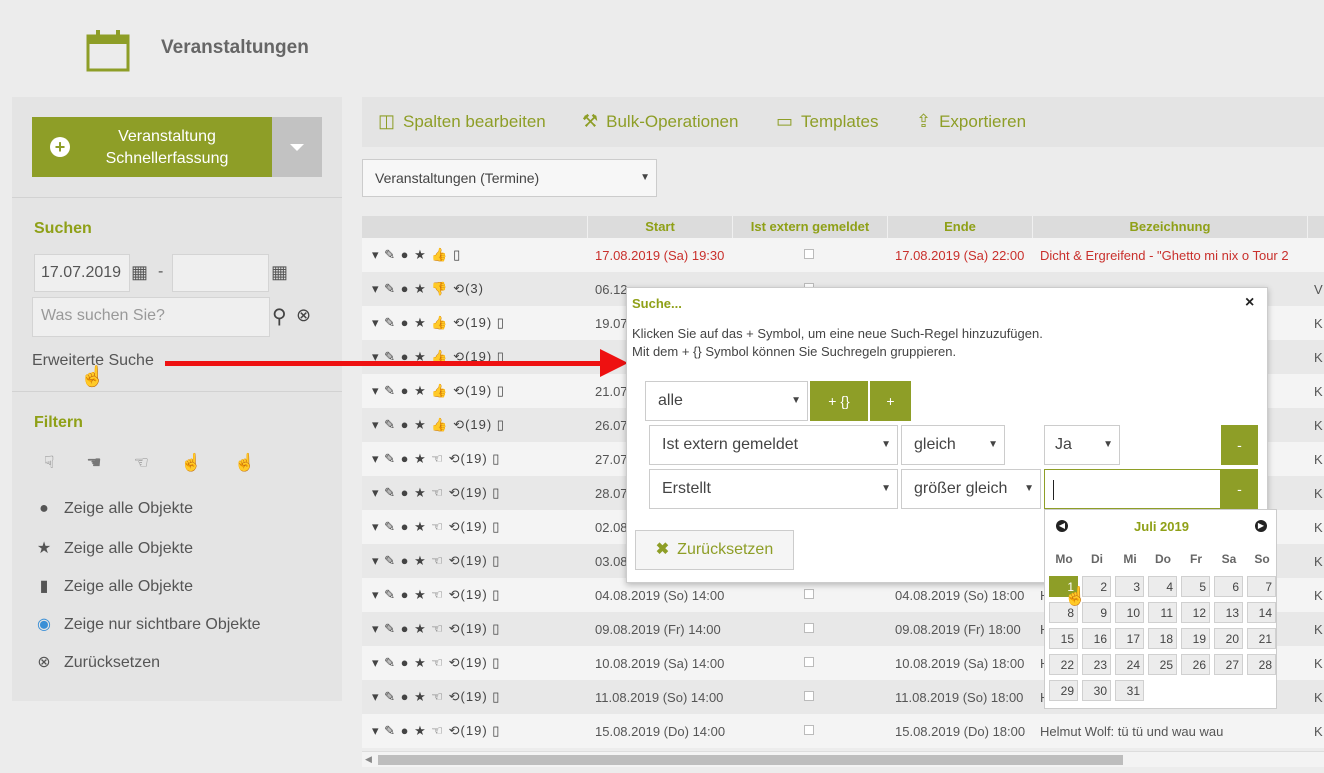 The width and height of the screenshot is (1324, 773). Describe the element at coordinates (827, 121) in the screenshot. I see `templates-button: ▭ Templates` at that location.